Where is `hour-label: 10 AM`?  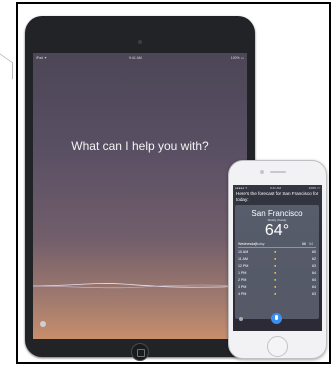 hour-label: 10 AM is located at coordinates (243, 252).